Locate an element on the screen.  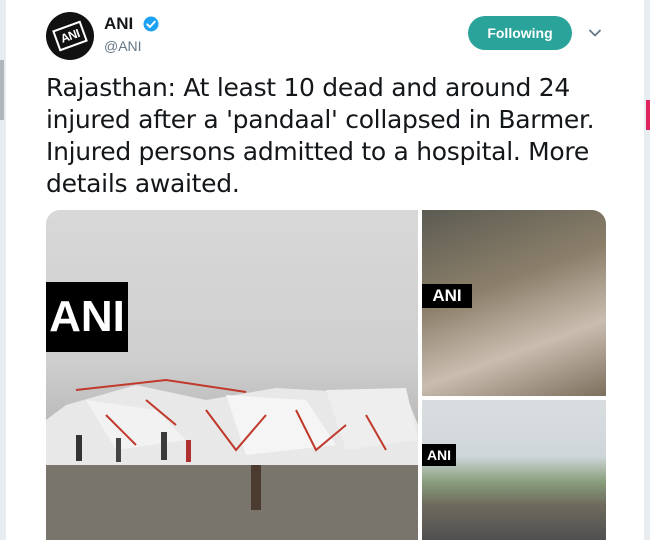
handle: @ANI is located at coordinates (132, 46).